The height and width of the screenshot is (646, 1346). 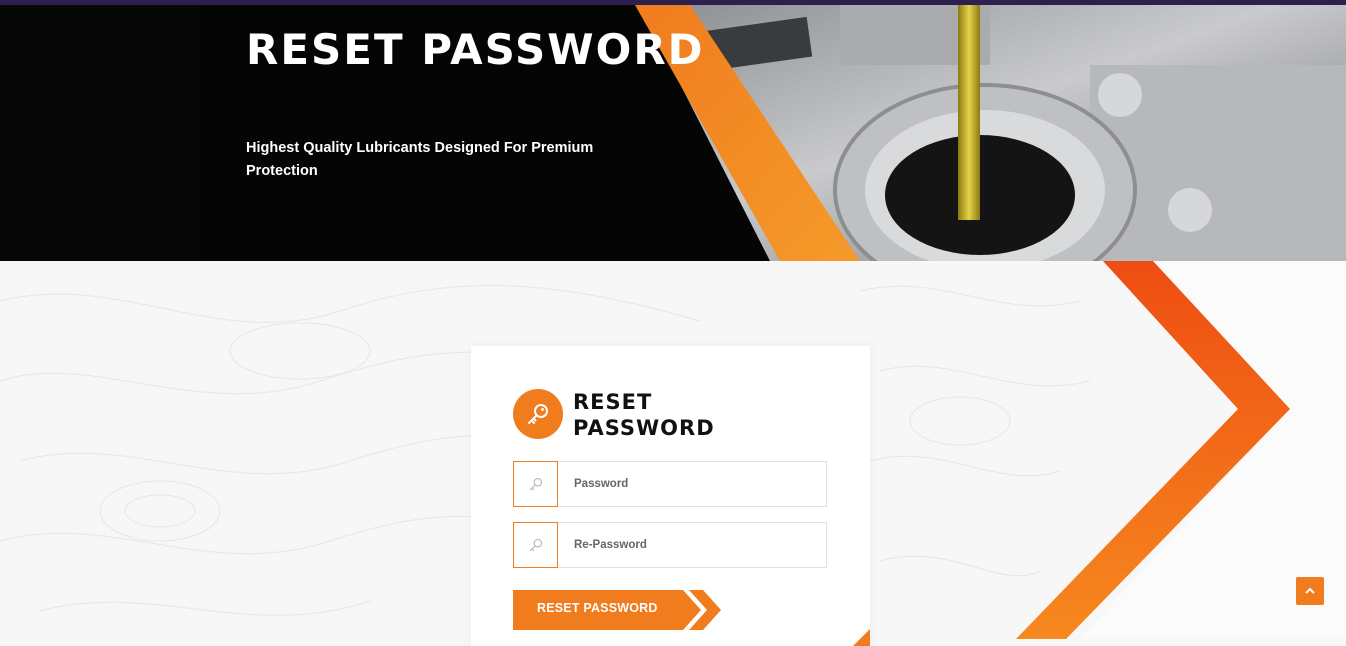 I want to click on password-field, so click(x=670, y=484).